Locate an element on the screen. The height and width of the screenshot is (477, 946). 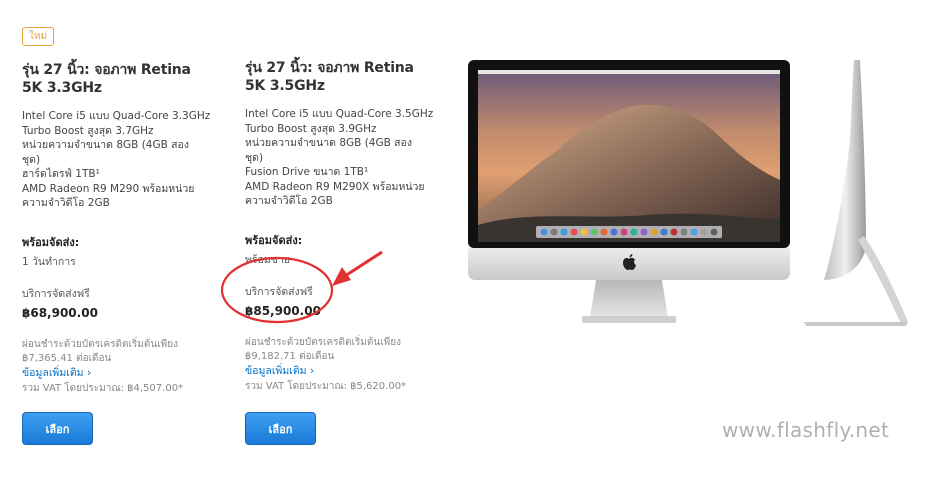
annotation-circle-arrow is located at coordinates (301, 287).